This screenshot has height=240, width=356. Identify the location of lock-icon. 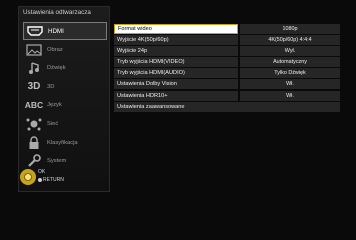
(34, 143).